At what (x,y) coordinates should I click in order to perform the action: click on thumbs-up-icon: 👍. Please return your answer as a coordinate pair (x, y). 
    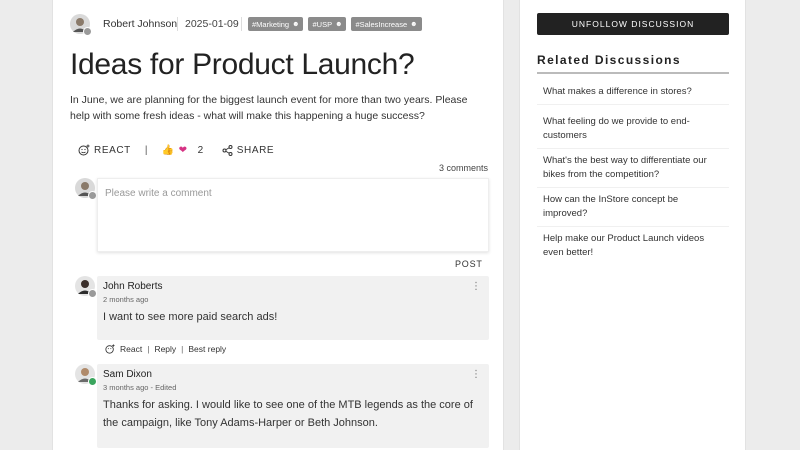
    Looking at the image, I should click on (168, 150).